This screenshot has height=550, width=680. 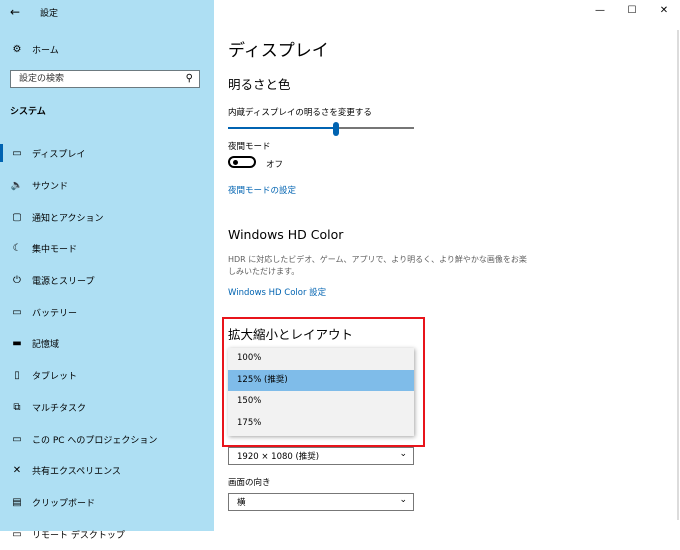 What do you see at coordinates (277, 292) in the screenshot?
I see `hdr-settings-link: Windows HD Color 設定` at bounding box center [277, 292].